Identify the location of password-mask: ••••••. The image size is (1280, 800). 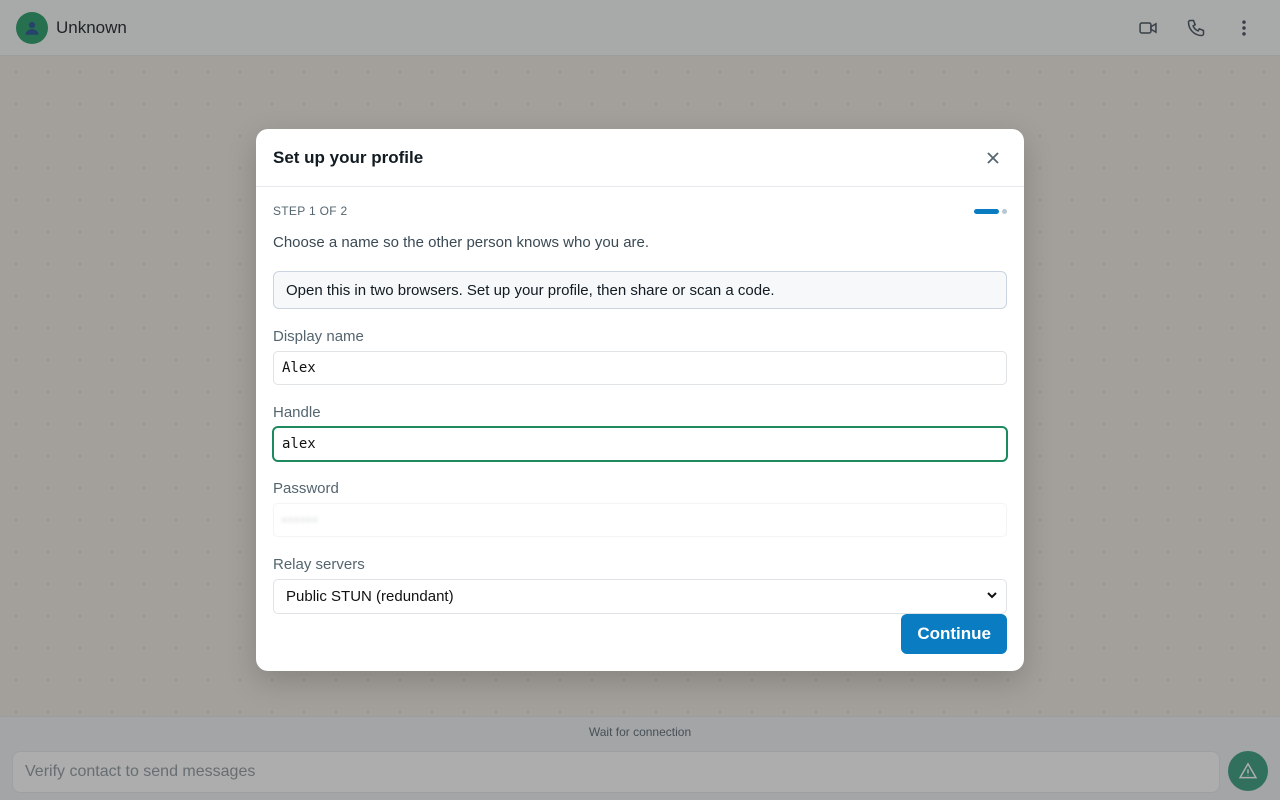
(301, 520).